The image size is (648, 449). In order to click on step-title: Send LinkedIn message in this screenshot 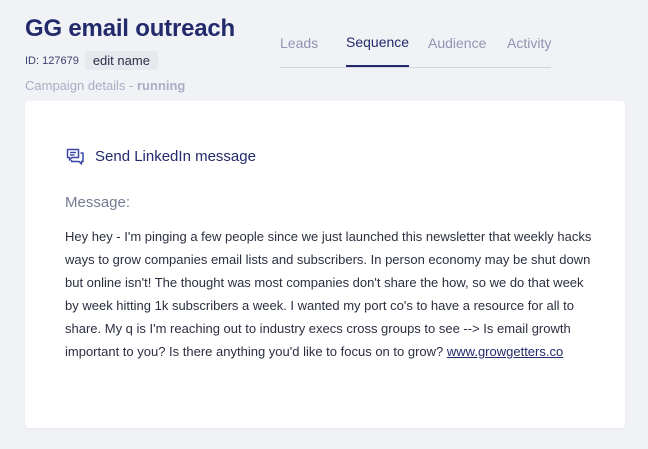, I will do `click(175, 156)`.